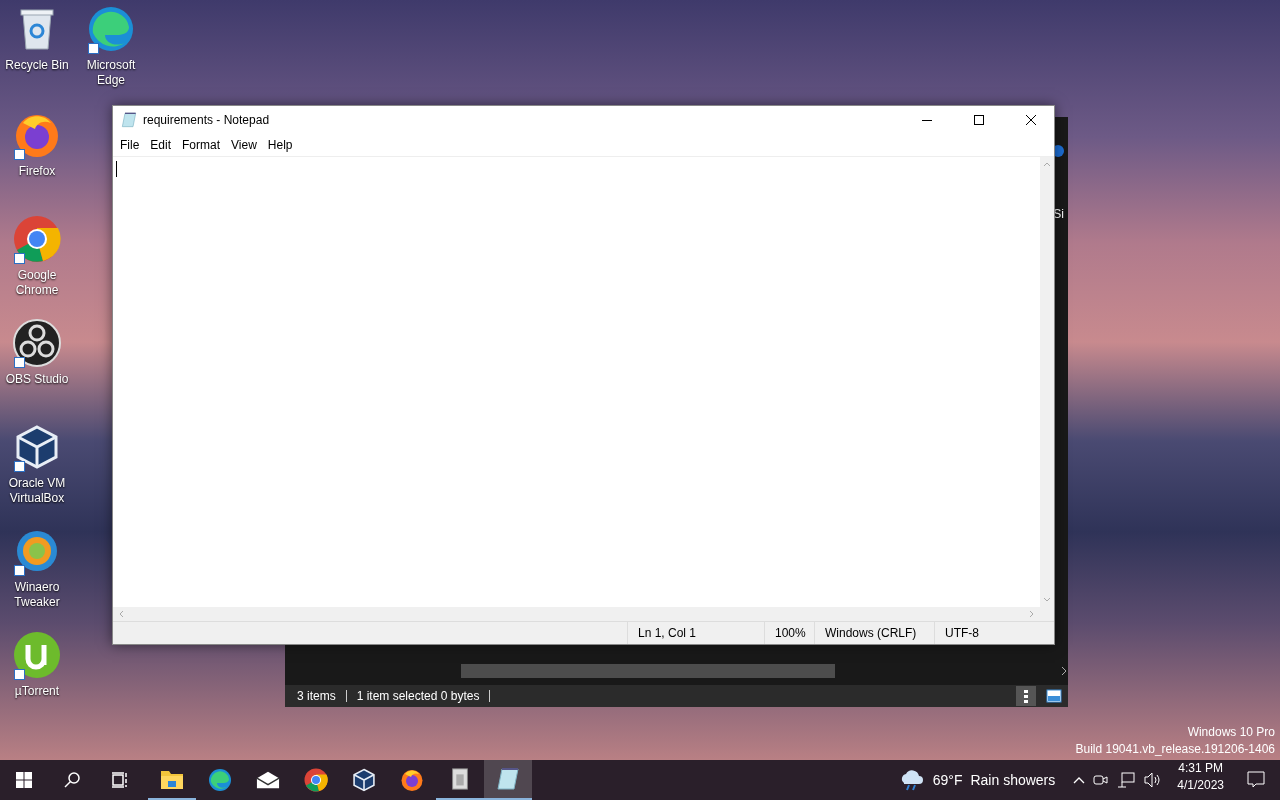  What do you see at coordinates (37, 379) in the screenshot?
I see `desktop-icon-label: OBS Studio` at bounding box center [37, 379].